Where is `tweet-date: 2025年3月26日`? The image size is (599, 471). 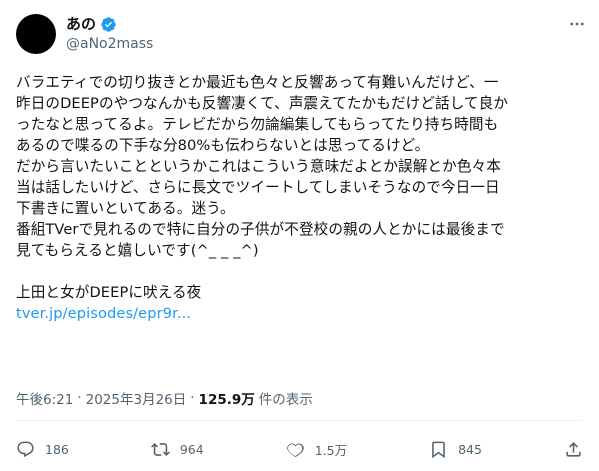
tweet-date: 2025年3月26日 is located at coordinates (136, 398).